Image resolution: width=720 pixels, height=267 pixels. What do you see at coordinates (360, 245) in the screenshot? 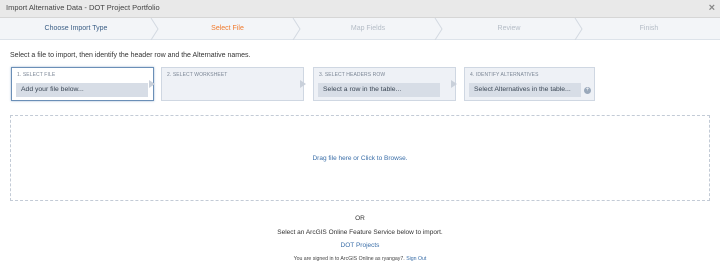
I see `dot-projects-link: DOT Projects` at bounding box center [360, 245].